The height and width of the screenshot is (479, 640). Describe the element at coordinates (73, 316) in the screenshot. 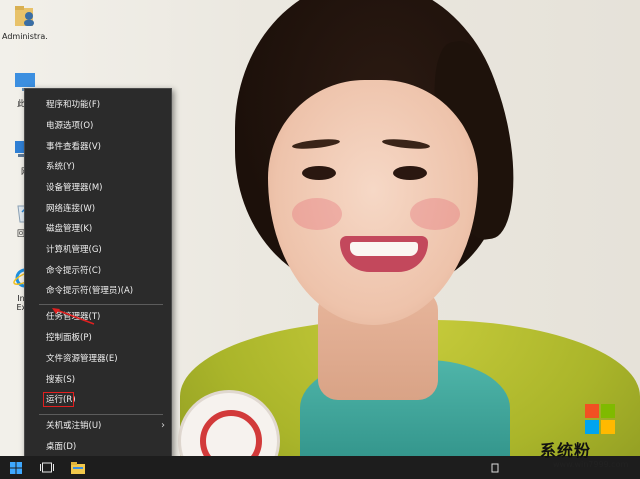

I see `red-pointer-arrow-icon` at that location.